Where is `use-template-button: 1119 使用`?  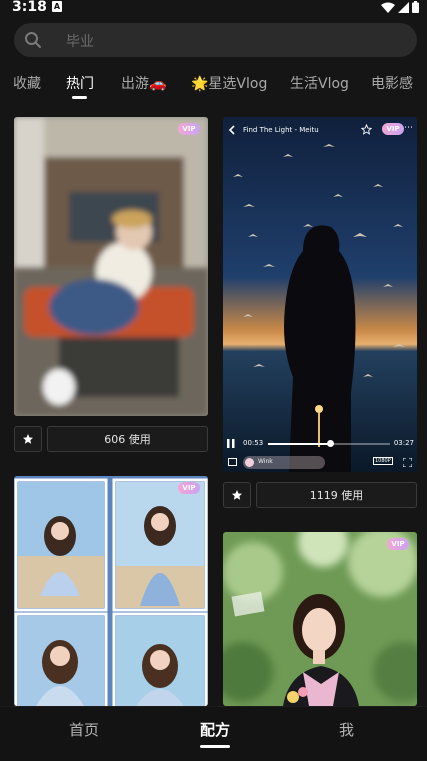 use-template-button: 1119 使用 is located at coordinates (336, 495).